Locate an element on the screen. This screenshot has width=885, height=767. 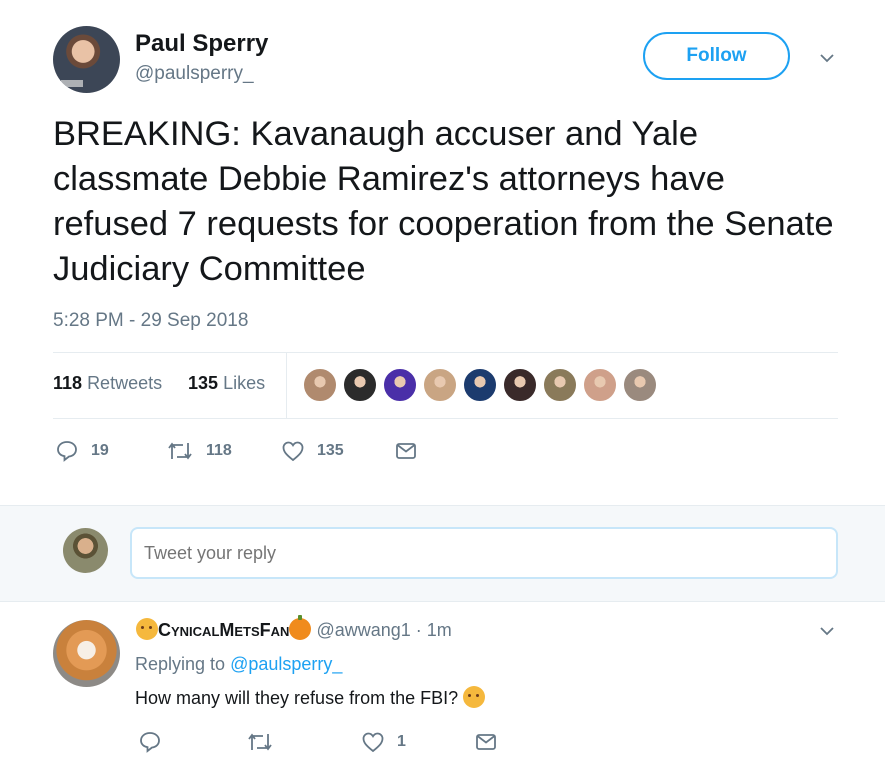
pumpkin-emoji-icon is located at coordinates (300, 627).